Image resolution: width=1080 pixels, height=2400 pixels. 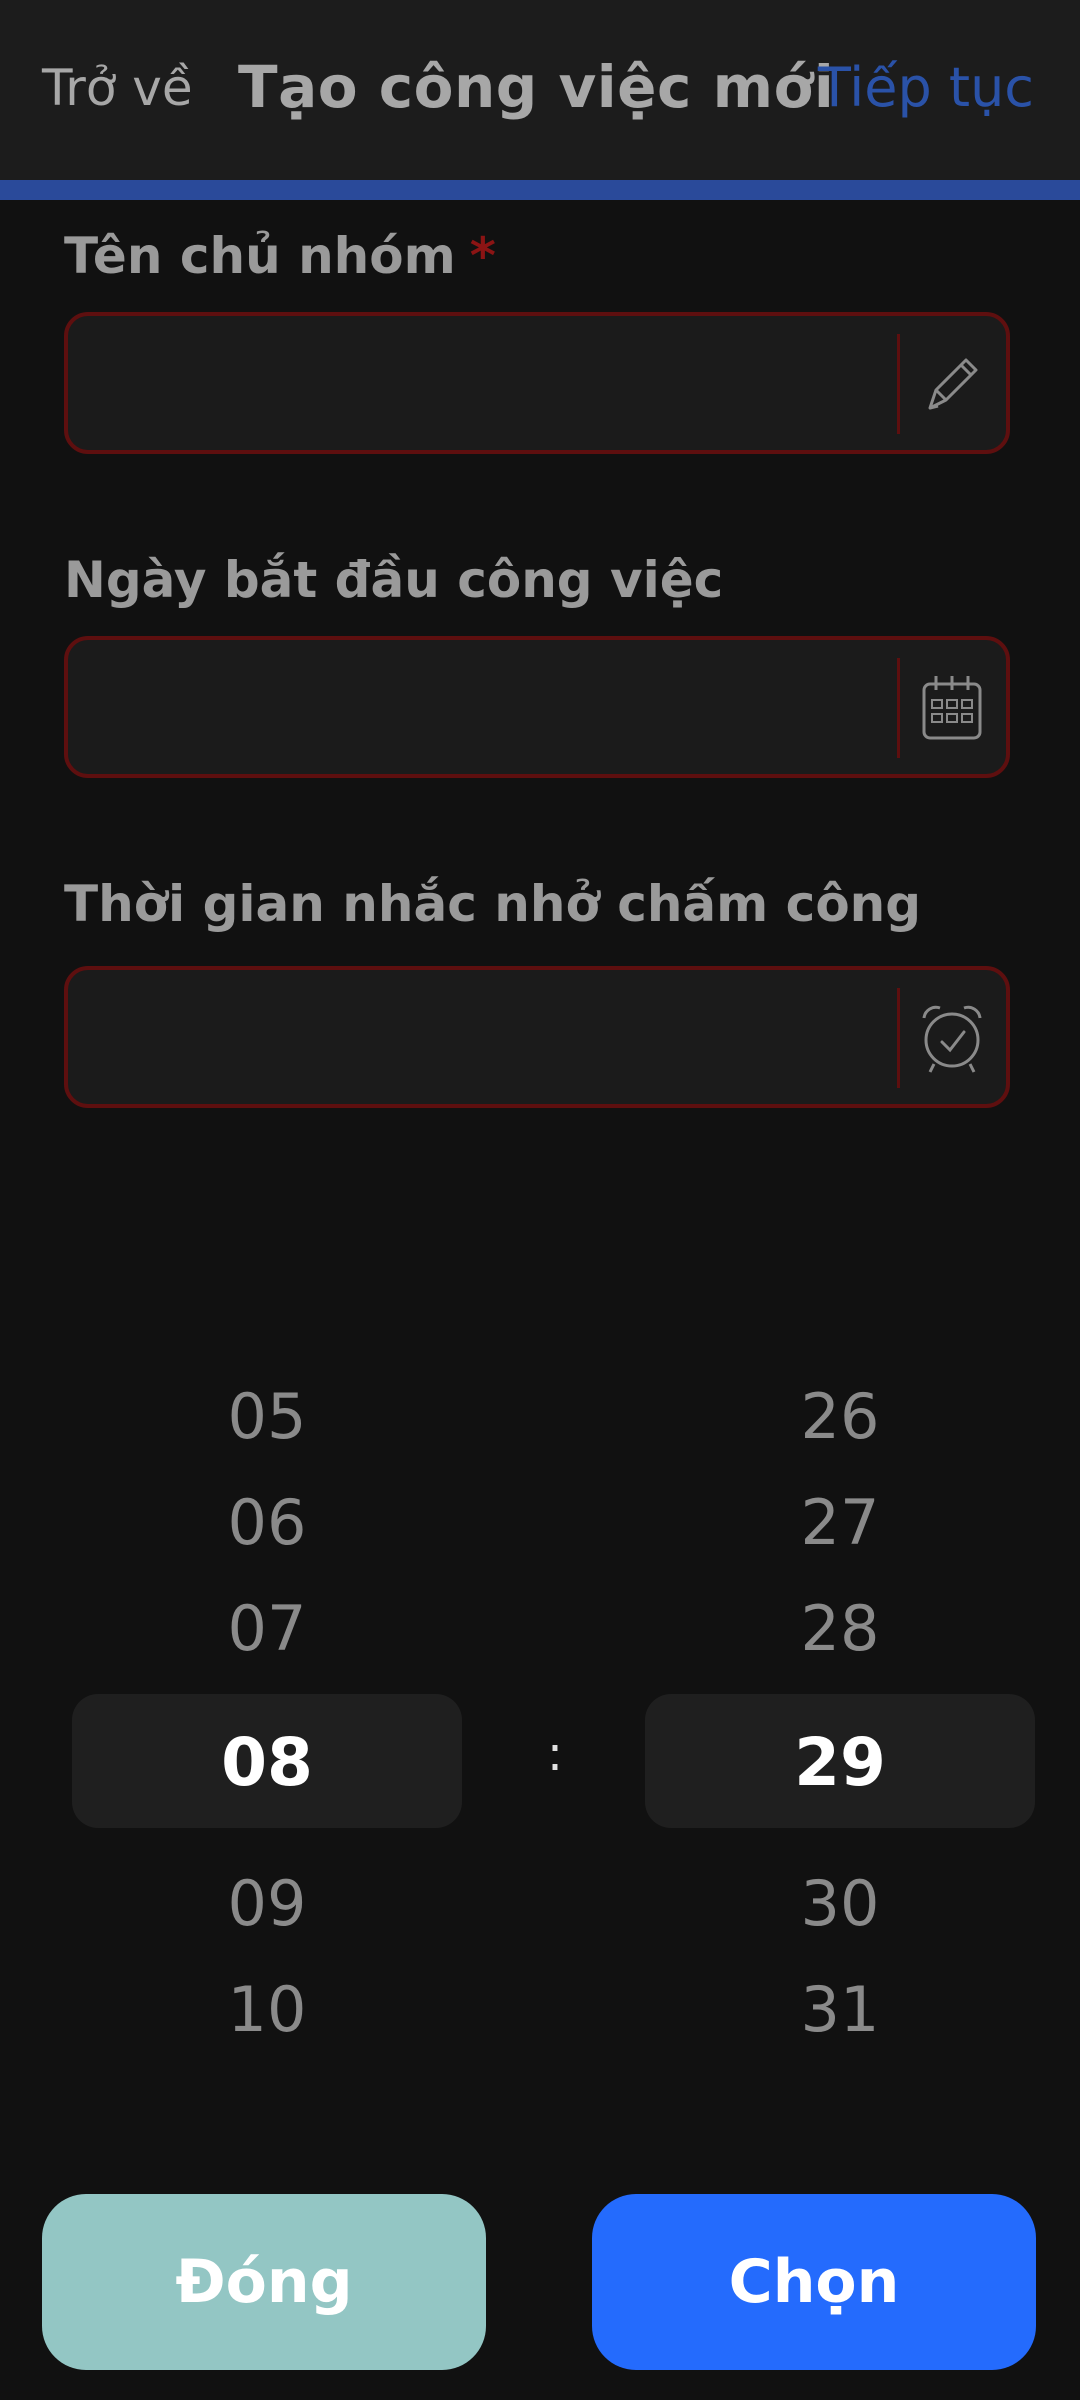 I want to click on group-owner-field, so click(x=537, y=383).